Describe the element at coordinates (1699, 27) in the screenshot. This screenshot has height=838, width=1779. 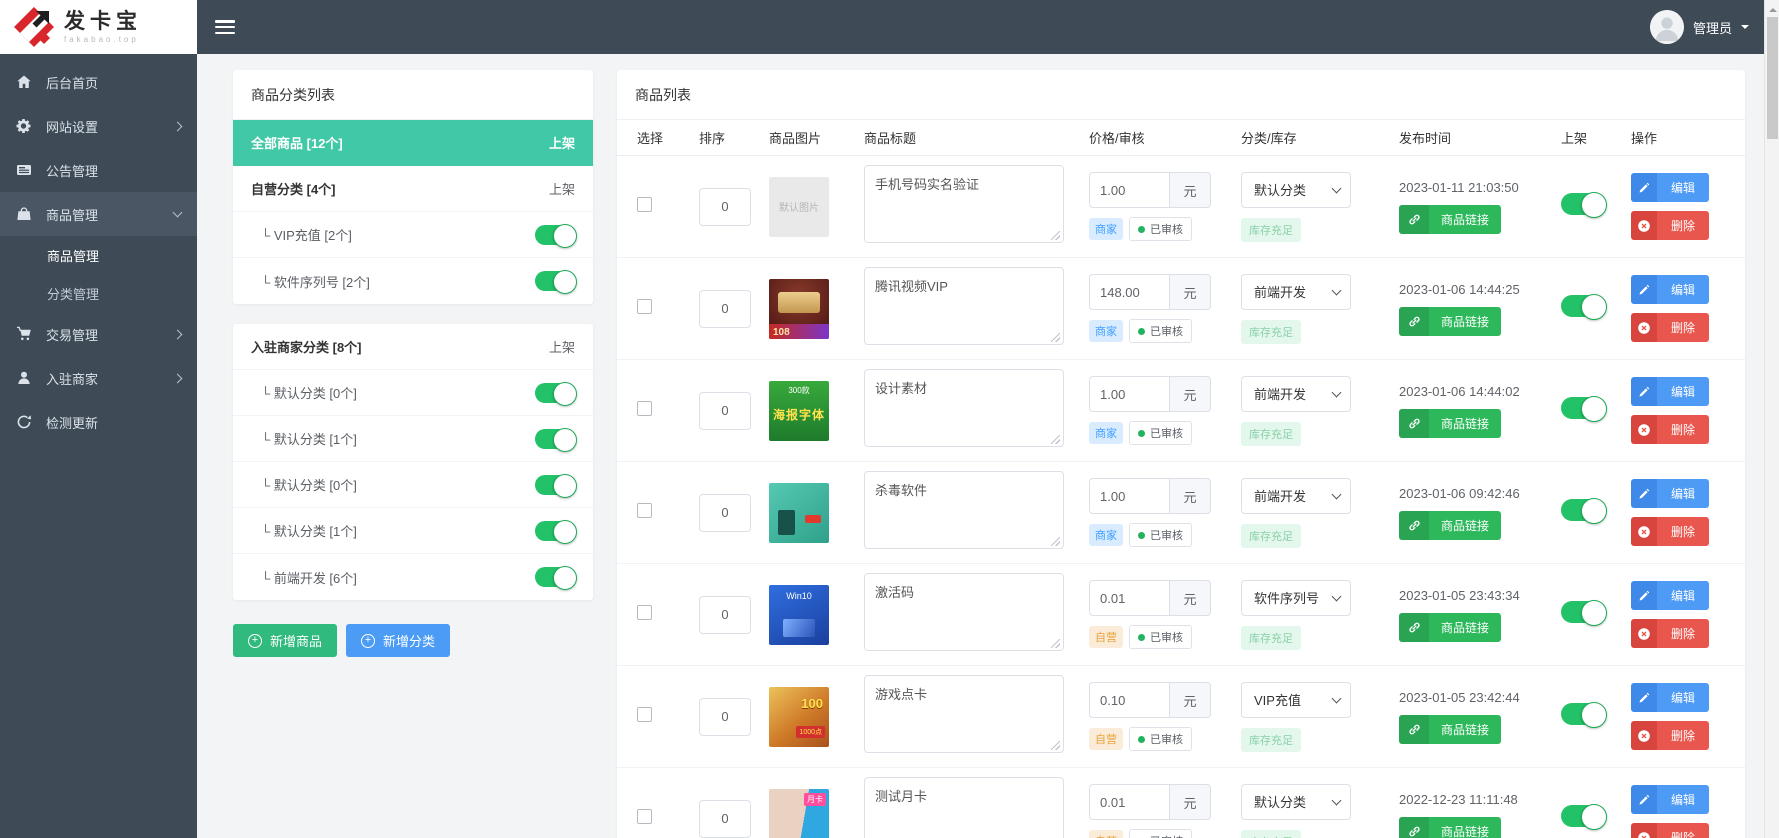
I see `admin-dropdown: 管理员` at that location.